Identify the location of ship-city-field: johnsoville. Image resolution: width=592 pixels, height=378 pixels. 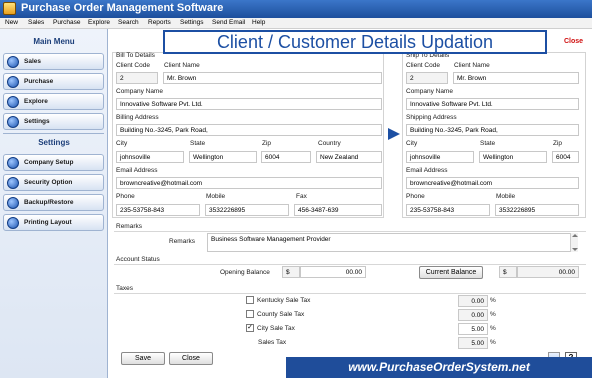
(440, 157).